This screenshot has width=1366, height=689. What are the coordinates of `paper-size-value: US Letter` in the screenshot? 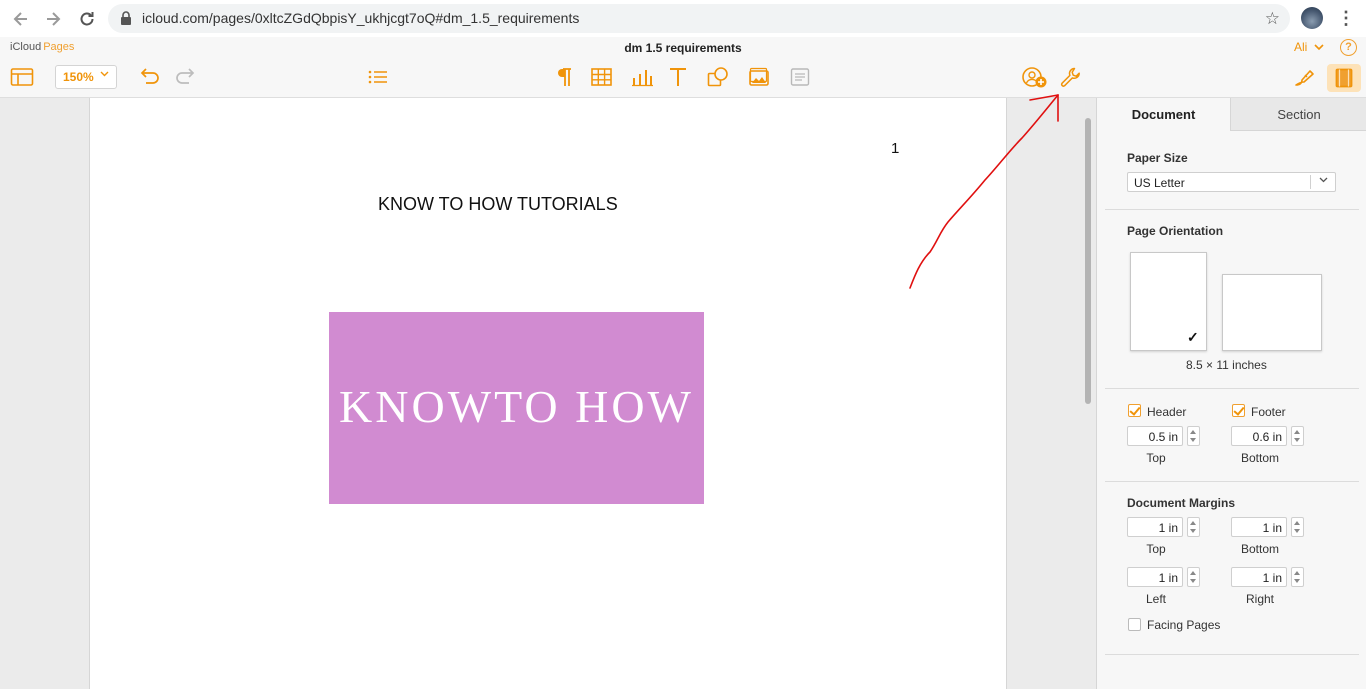 It's located at (1159, 183).